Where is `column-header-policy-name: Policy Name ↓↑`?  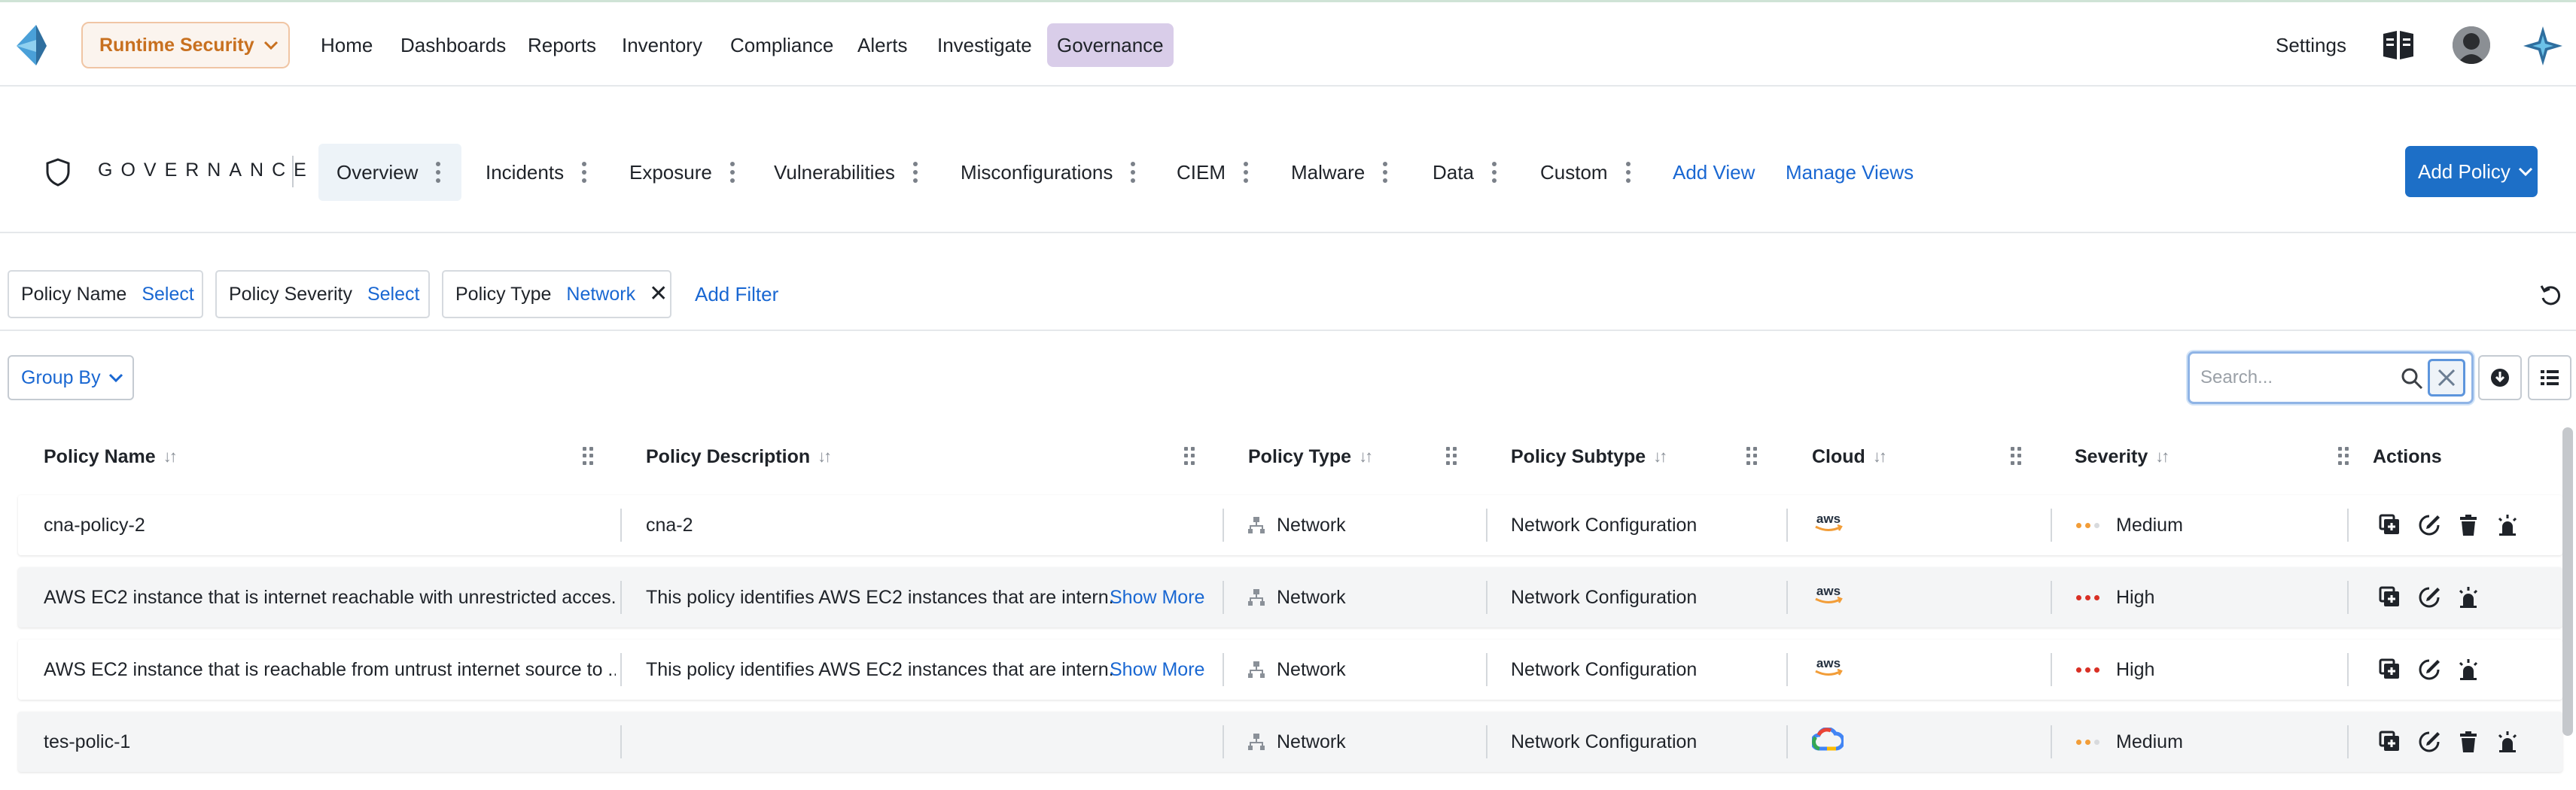
column-header-policy-name: Policy Name ↓↑ is located at coordinates (111, 457).